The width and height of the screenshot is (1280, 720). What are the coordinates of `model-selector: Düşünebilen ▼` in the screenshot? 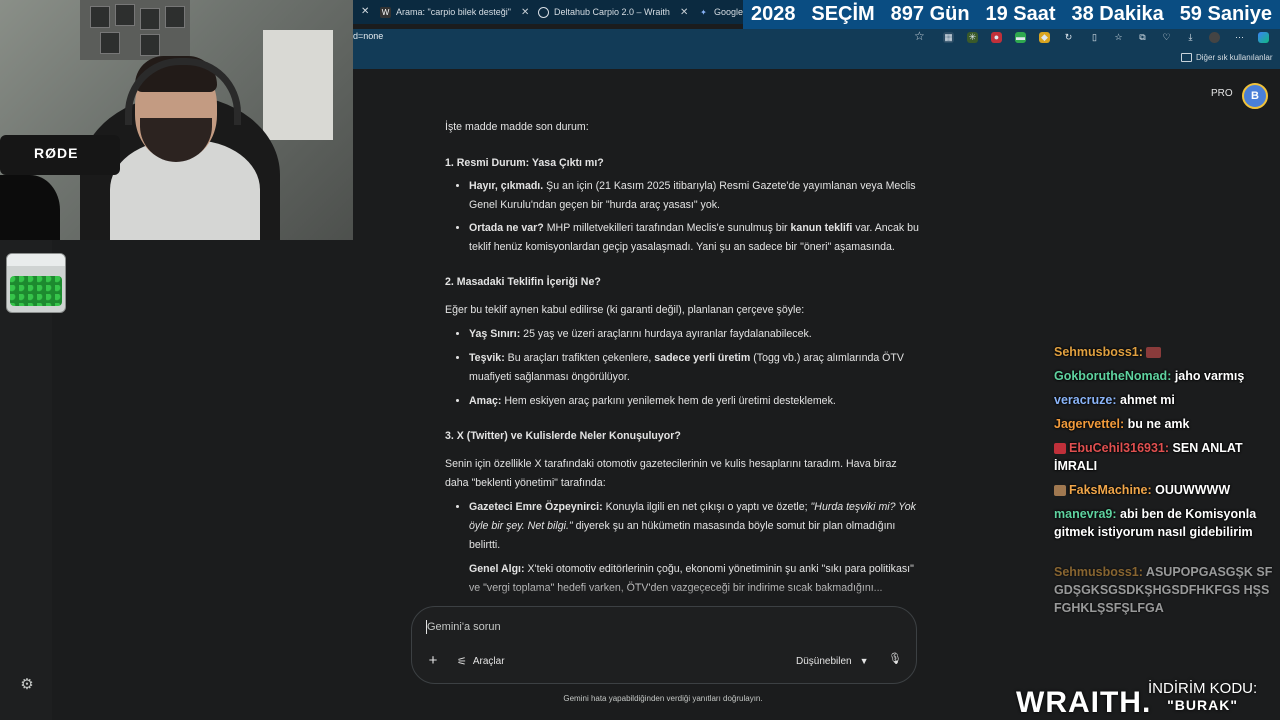 It's located at (832, 661).